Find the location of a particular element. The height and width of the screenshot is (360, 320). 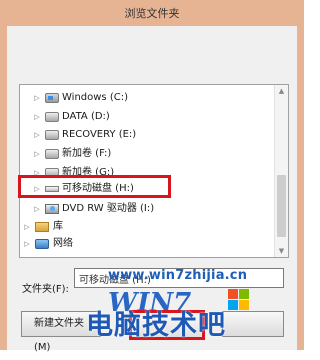

tree-item-windows-c: ▷ Windows (C:) is located at coordinates (147, 98).